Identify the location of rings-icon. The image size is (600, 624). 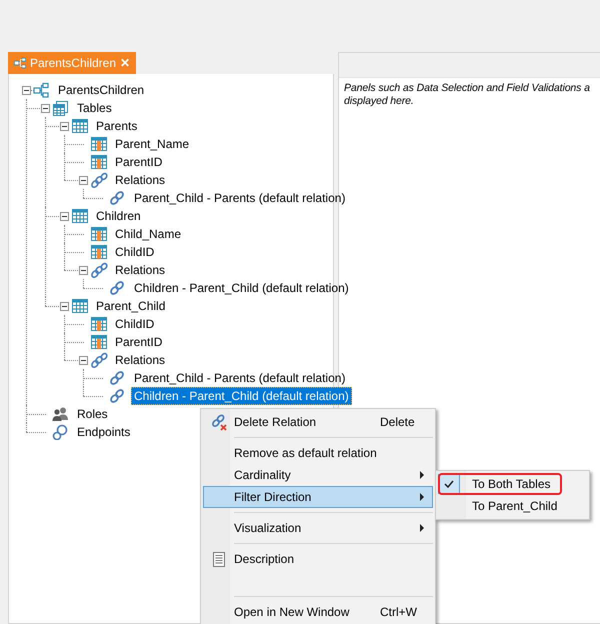
(60, 432).